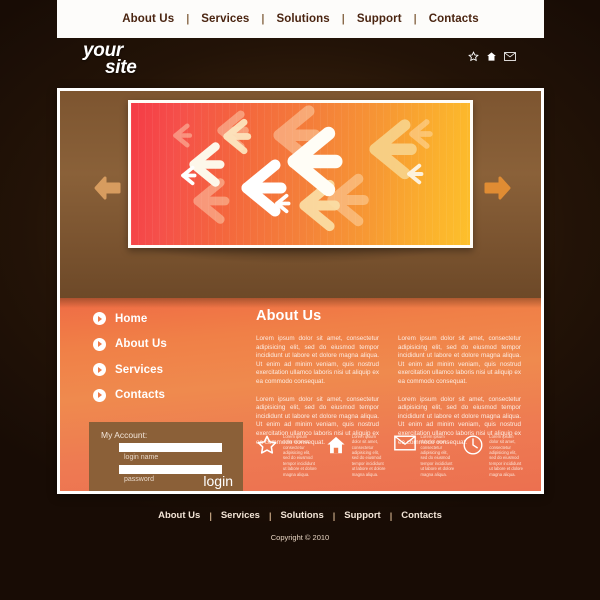 Image resolution: width=600 pixels, height=600 pixels. What do you see at coordinates (168, 369) in the screenshot?
I see `sidebar-item-services: Services` at bounding box center [168, 369].